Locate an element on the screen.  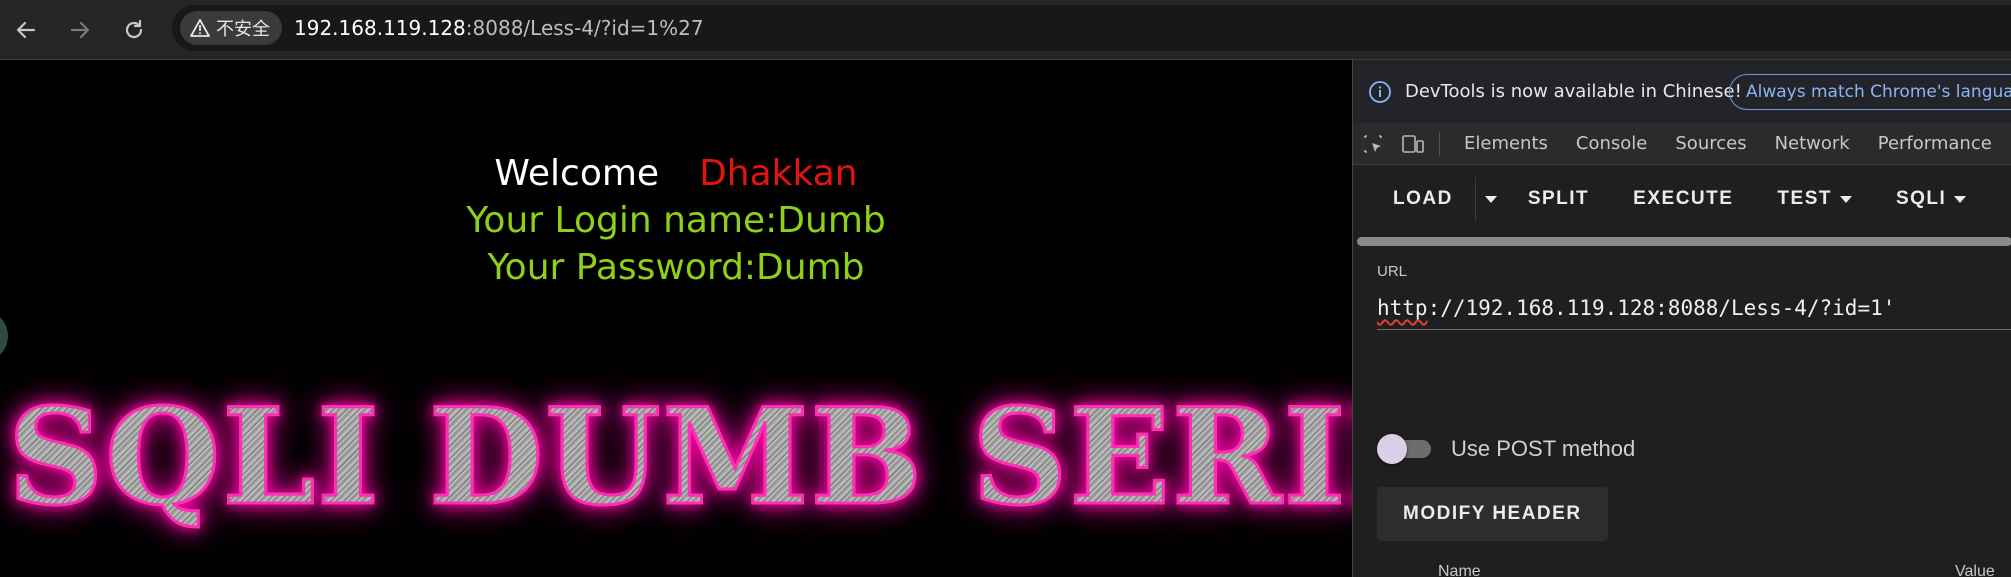
welcome-label: Welcome is located at coordinates (577, 173).